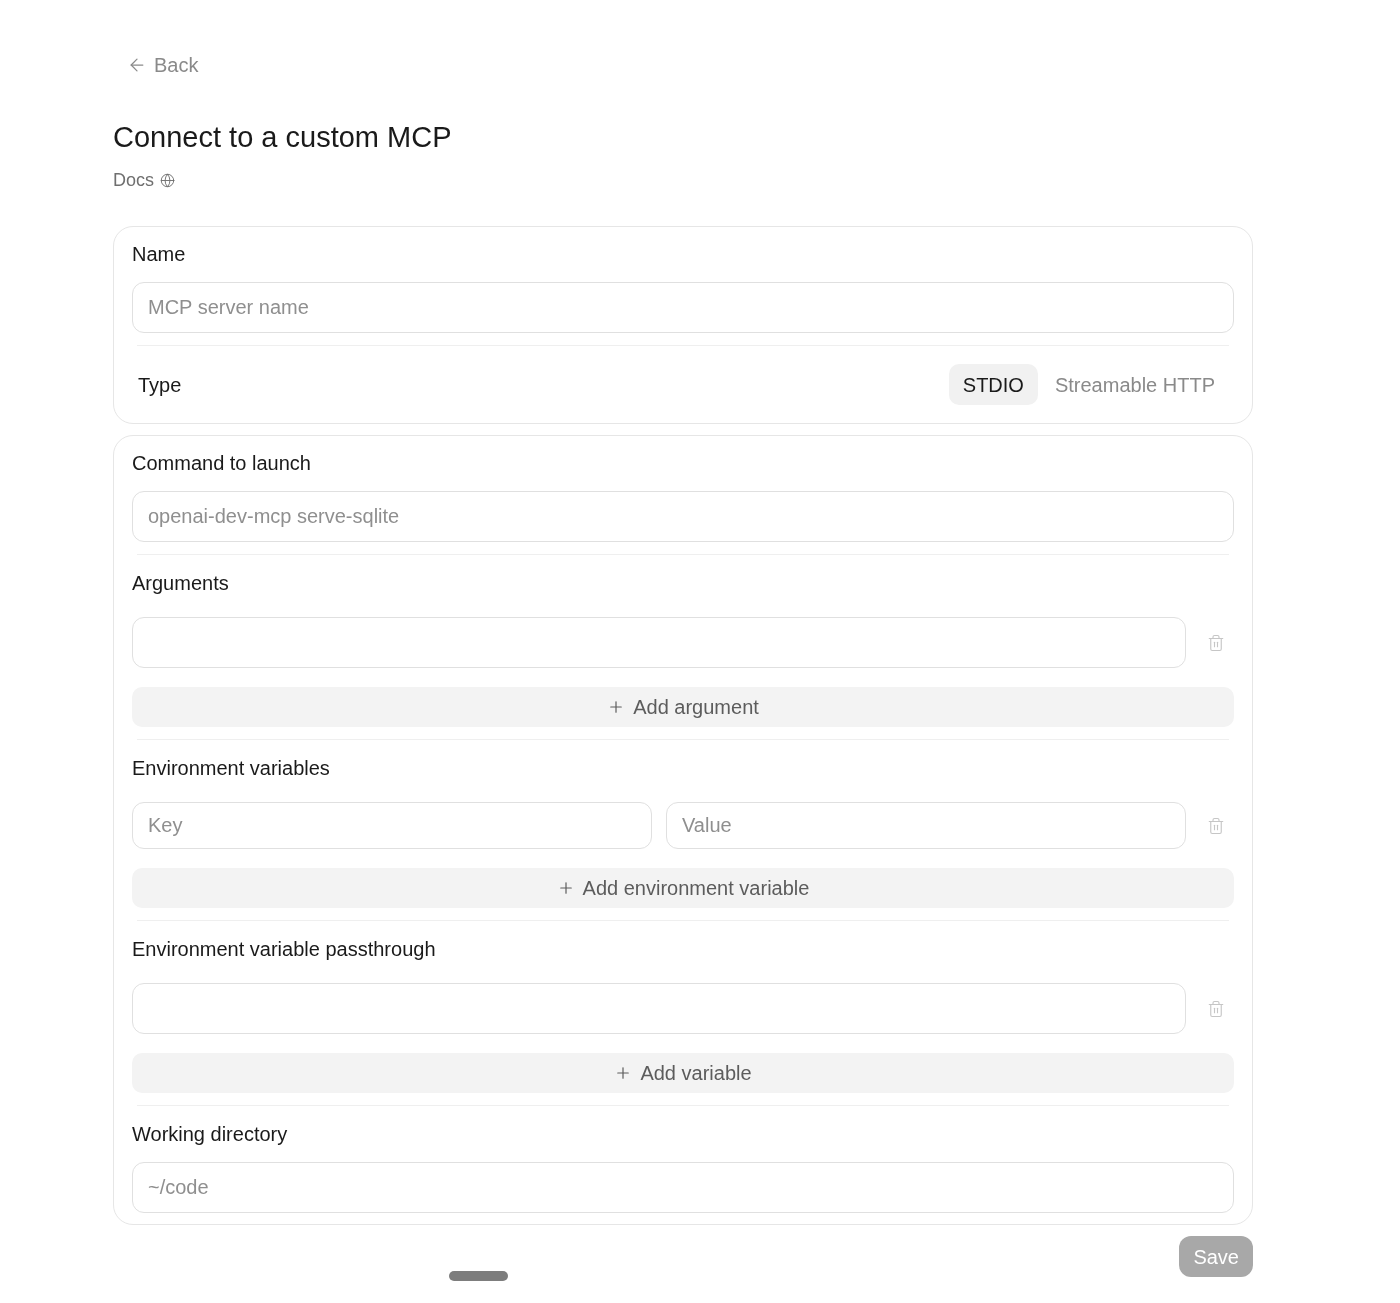 This screenshot has height=1303, width=1400. Describe the element at coordinates (210, 1134) in the screenshot. I see `field-label: Working directory` at that location.